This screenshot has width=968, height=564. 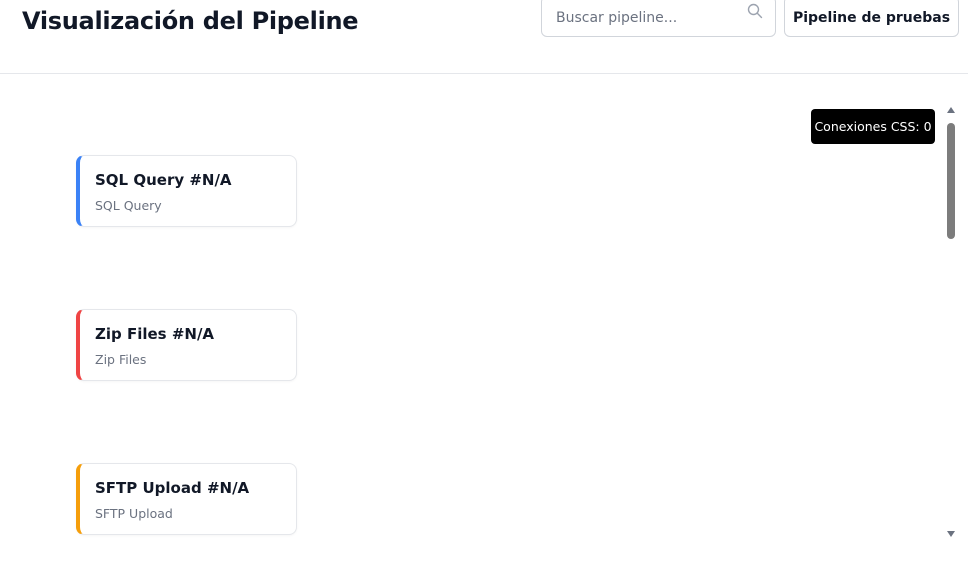 I want to click on scroll-up-icon, so click(x=951, y=110).